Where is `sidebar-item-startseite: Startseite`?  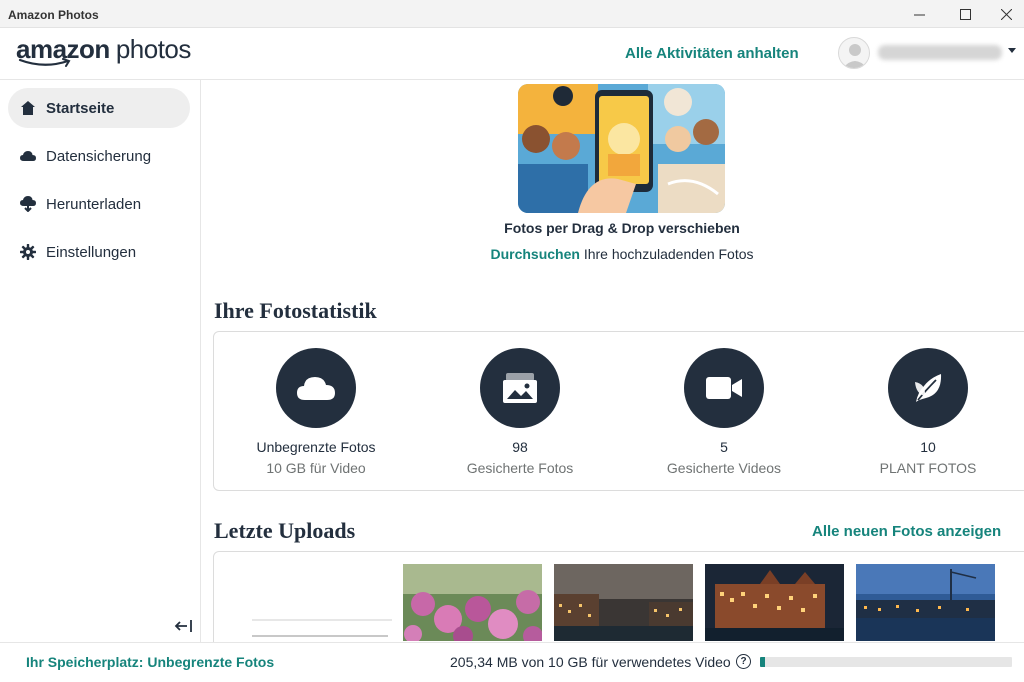
sidebar-item-startseite: Startseite is located at coordinates (99, 108).